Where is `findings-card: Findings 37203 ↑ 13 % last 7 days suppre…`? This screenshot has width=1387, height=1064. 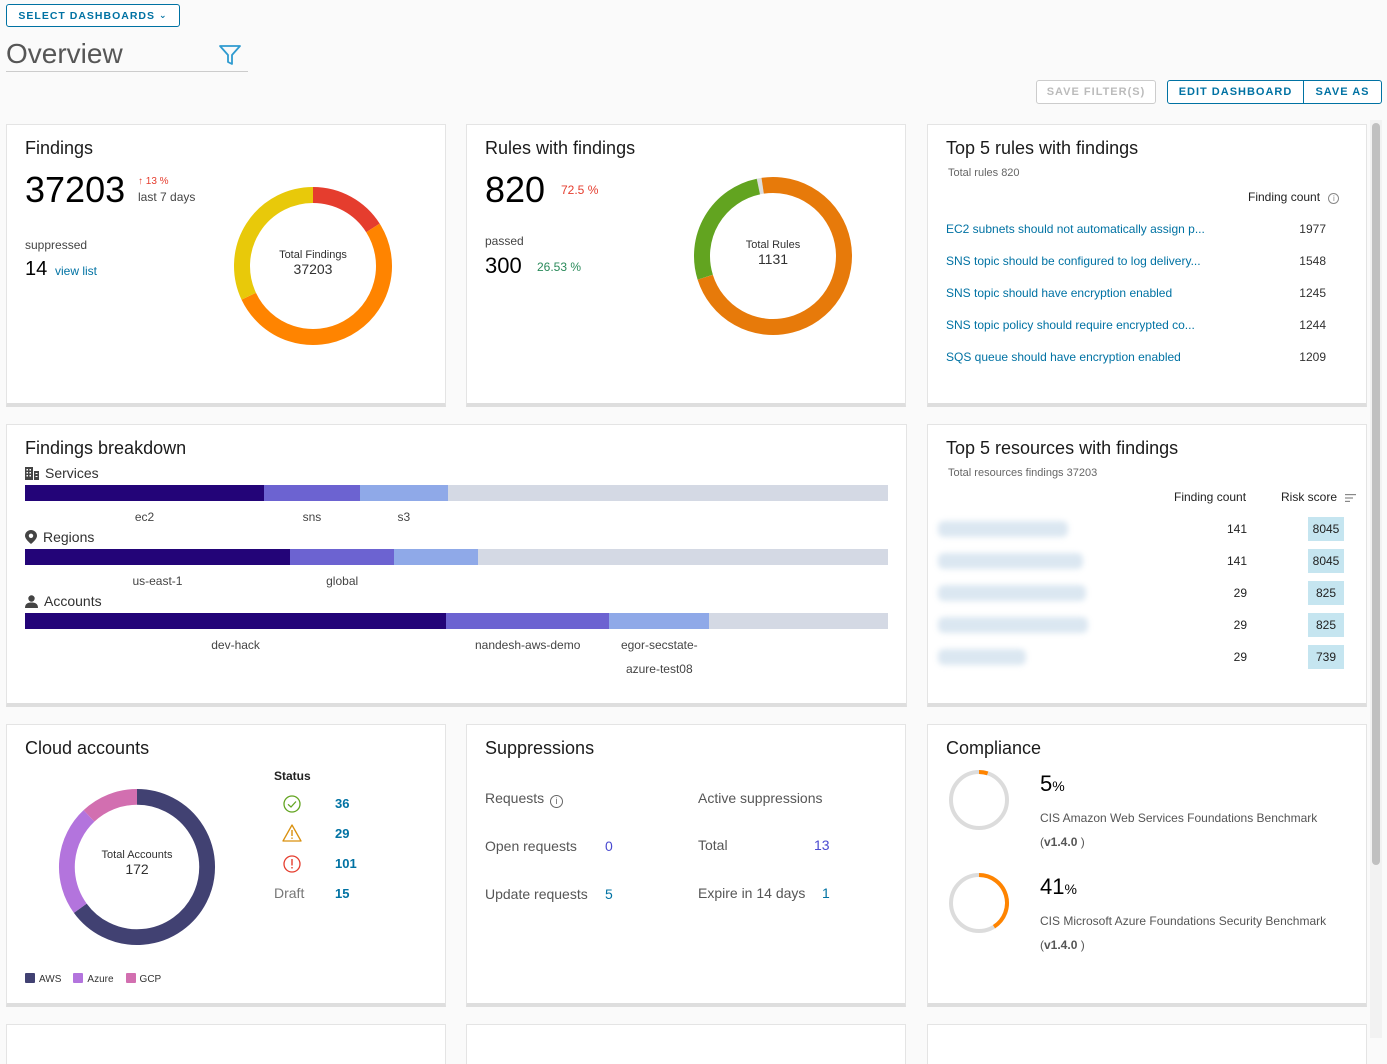 findings-card: Findings 37203 ↑ 13 % last 7 days suppre… is located at coordinates (226, 265).